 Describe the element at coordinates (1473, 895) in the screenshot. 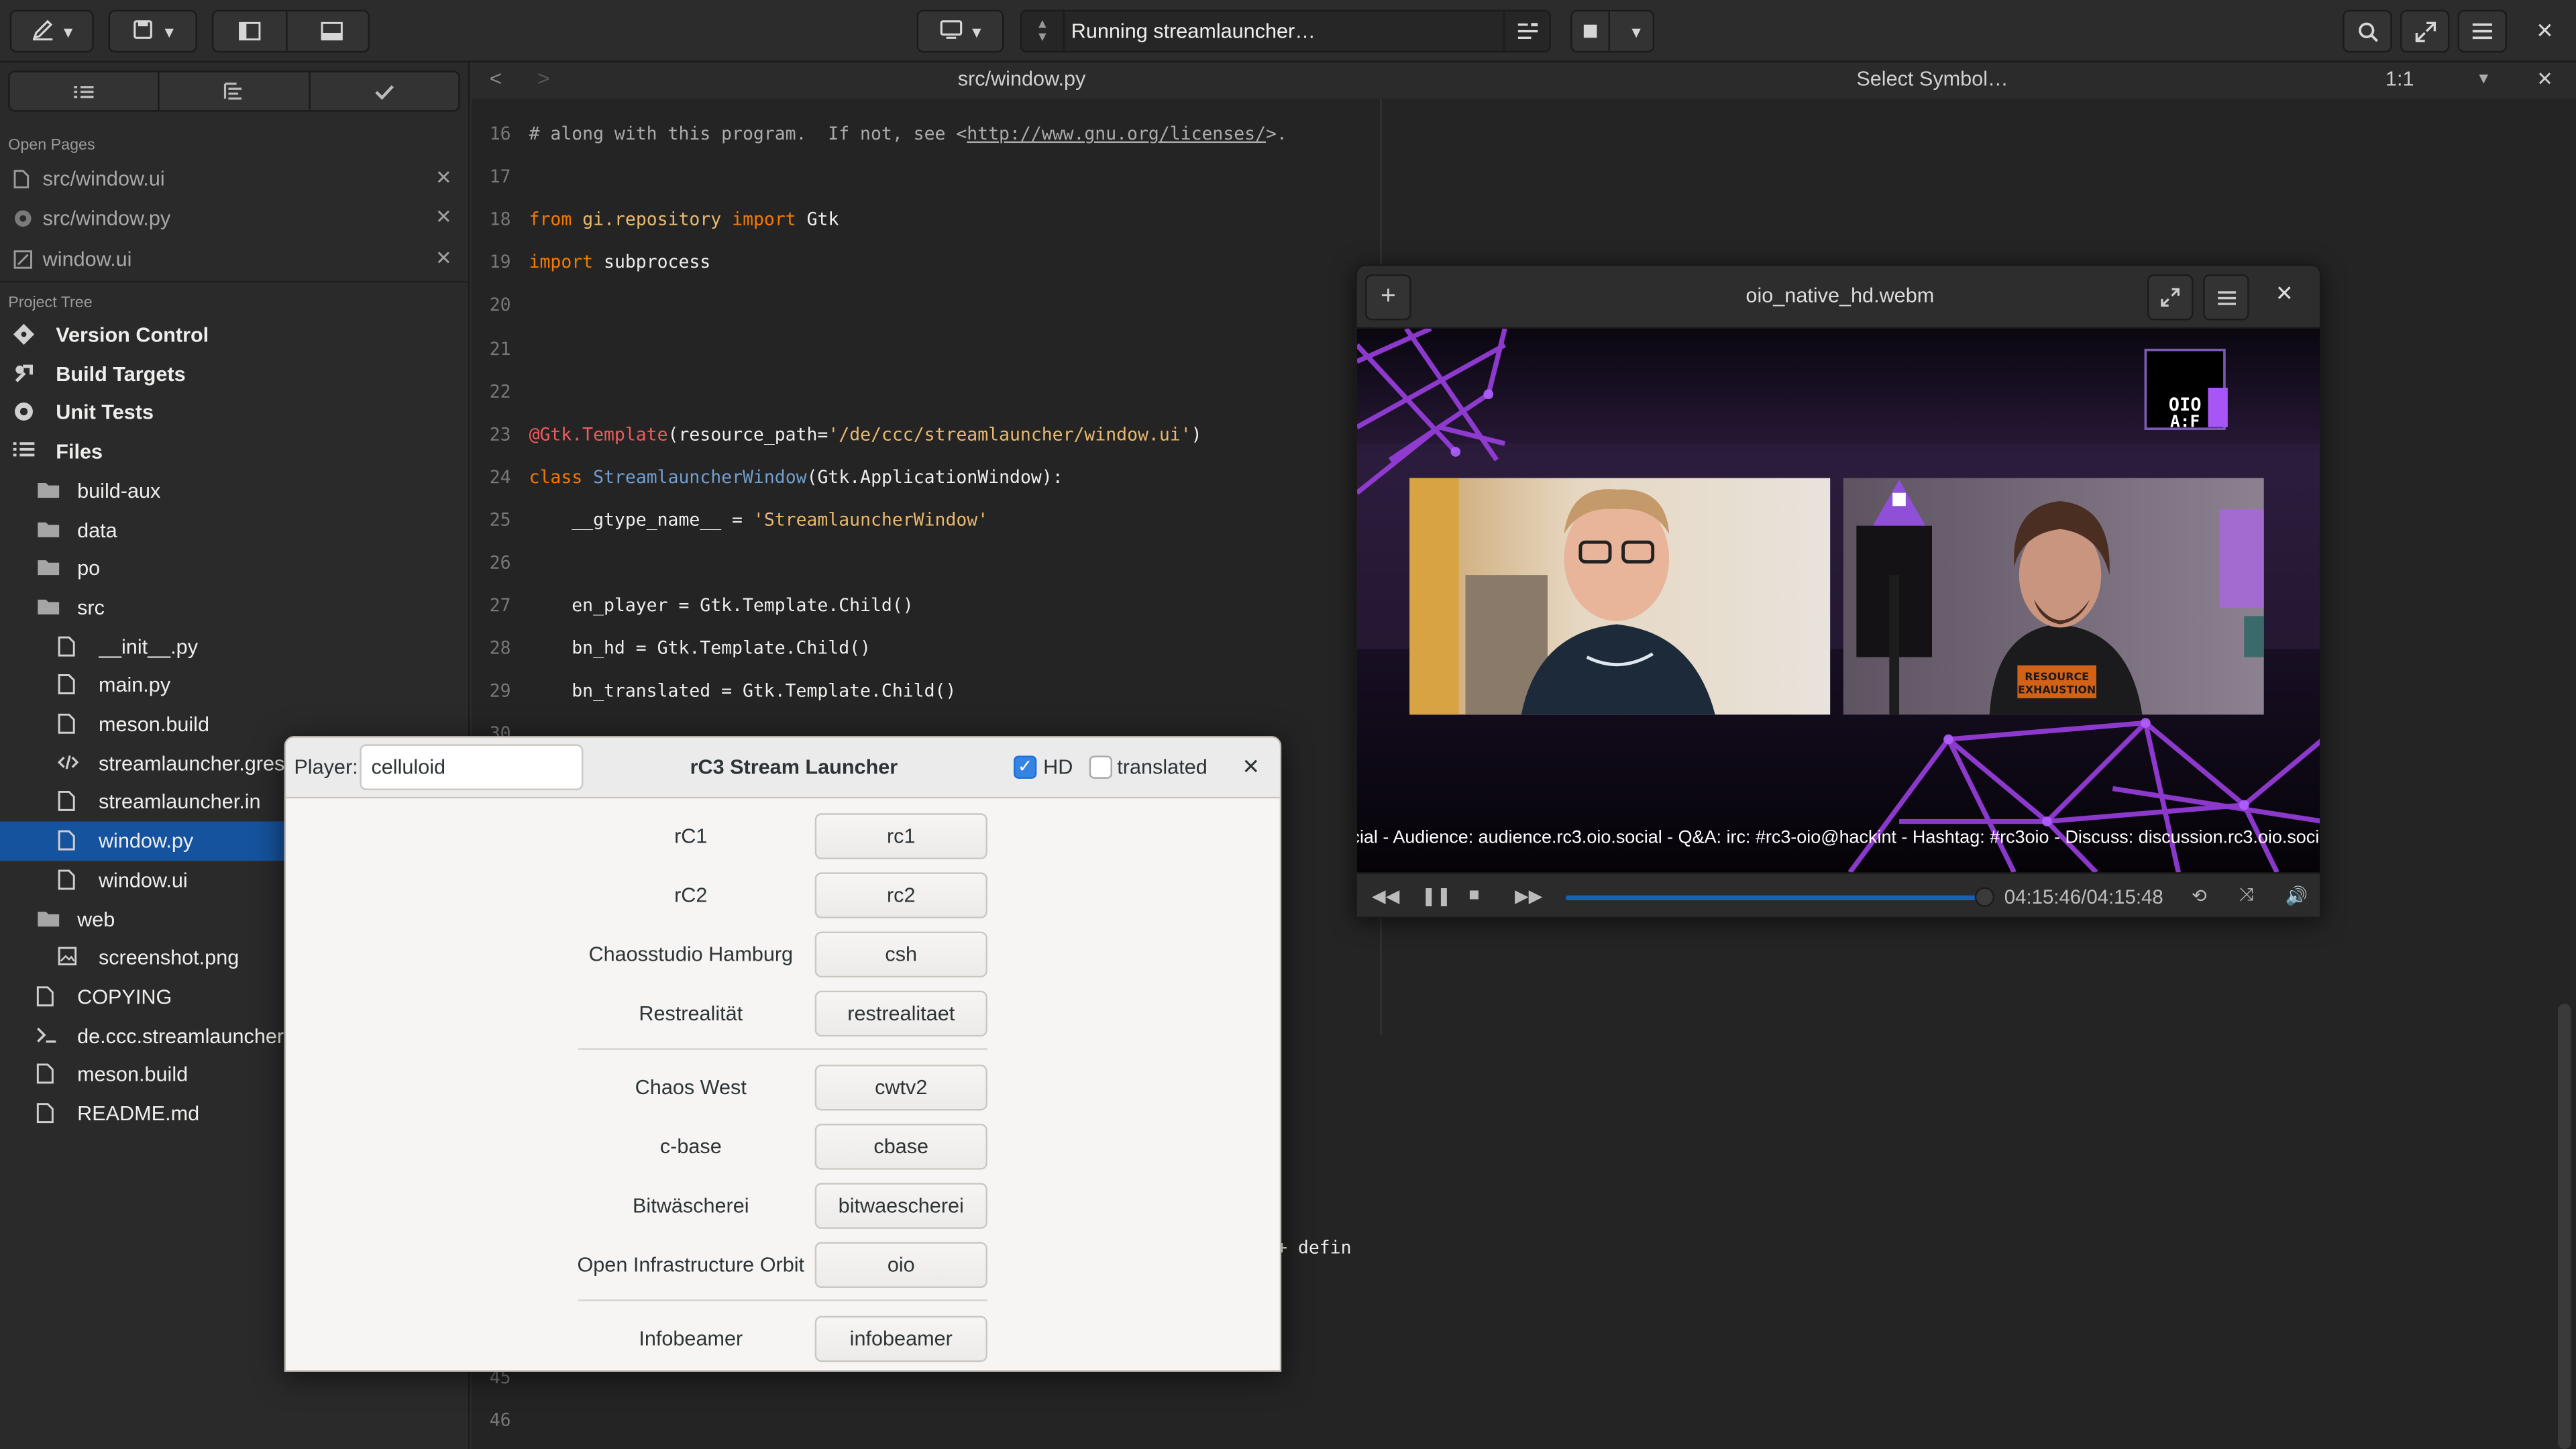

I see `stop-icon: ■` at that location.